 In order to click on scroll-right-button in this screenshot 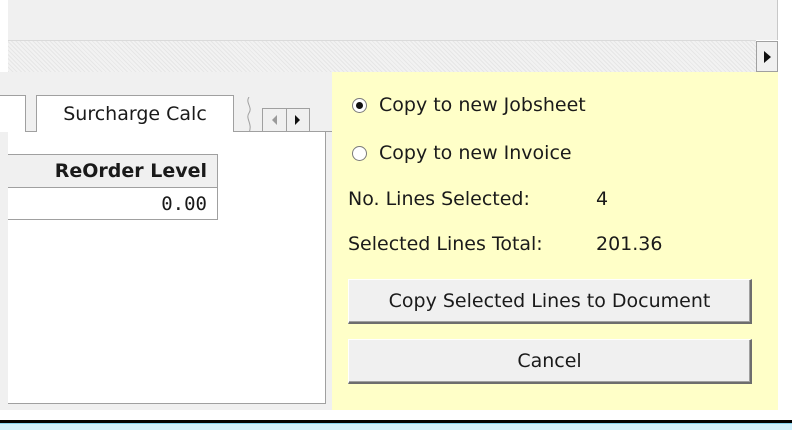, I will do `click(767, 56)`.